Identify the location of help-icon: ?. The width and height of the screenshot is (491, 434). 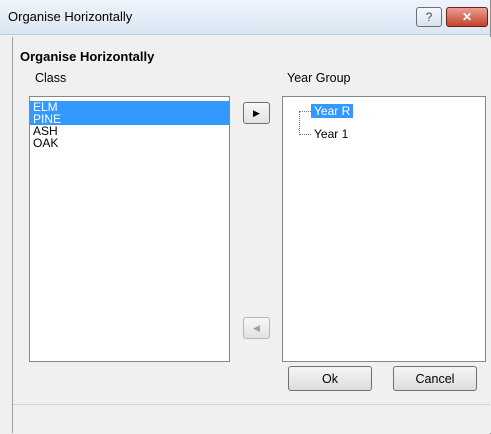
(429, 17).